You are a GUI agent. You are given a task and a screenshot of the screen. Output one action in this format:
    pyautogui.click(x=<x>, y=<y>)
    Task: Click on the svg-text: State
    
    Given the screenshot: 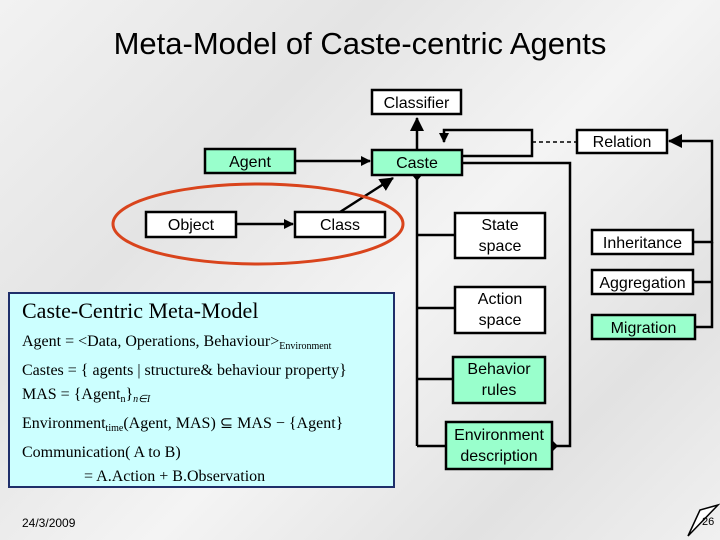 What is the action you would take?
    pyautogui.click(x=499, y=225)
    